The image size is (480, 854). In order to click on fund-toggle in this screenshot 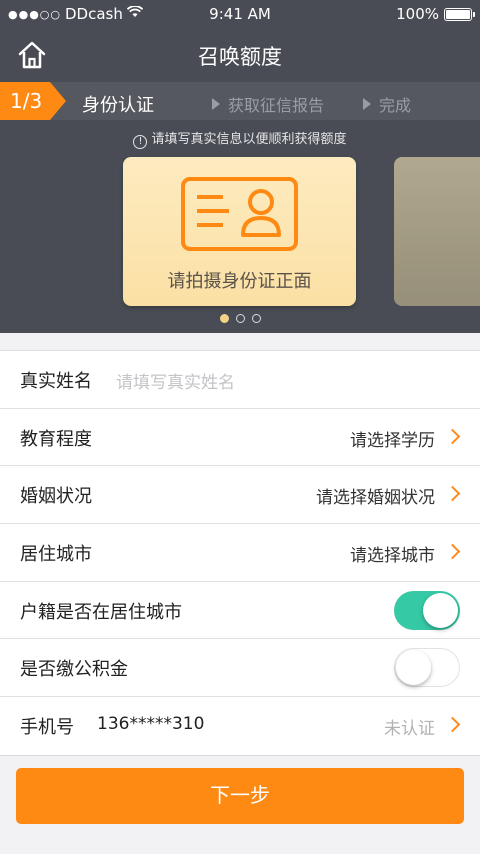, I will do `click(427, 668)`.